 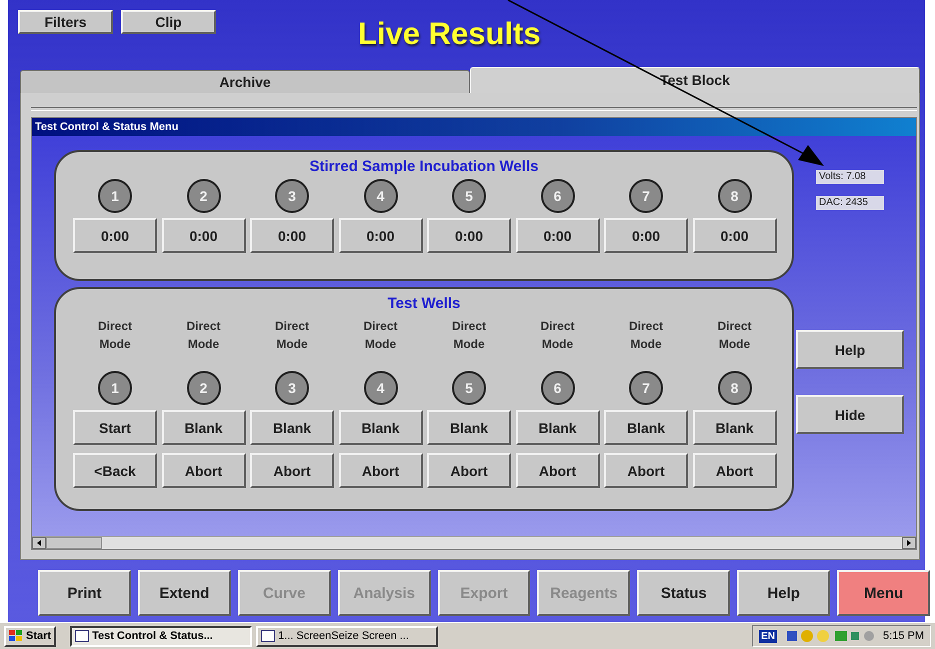 What do you see at coordinates (39, 543) in the screenshot?
I see `scroll-left-icon` at bounding box center [39, 543].